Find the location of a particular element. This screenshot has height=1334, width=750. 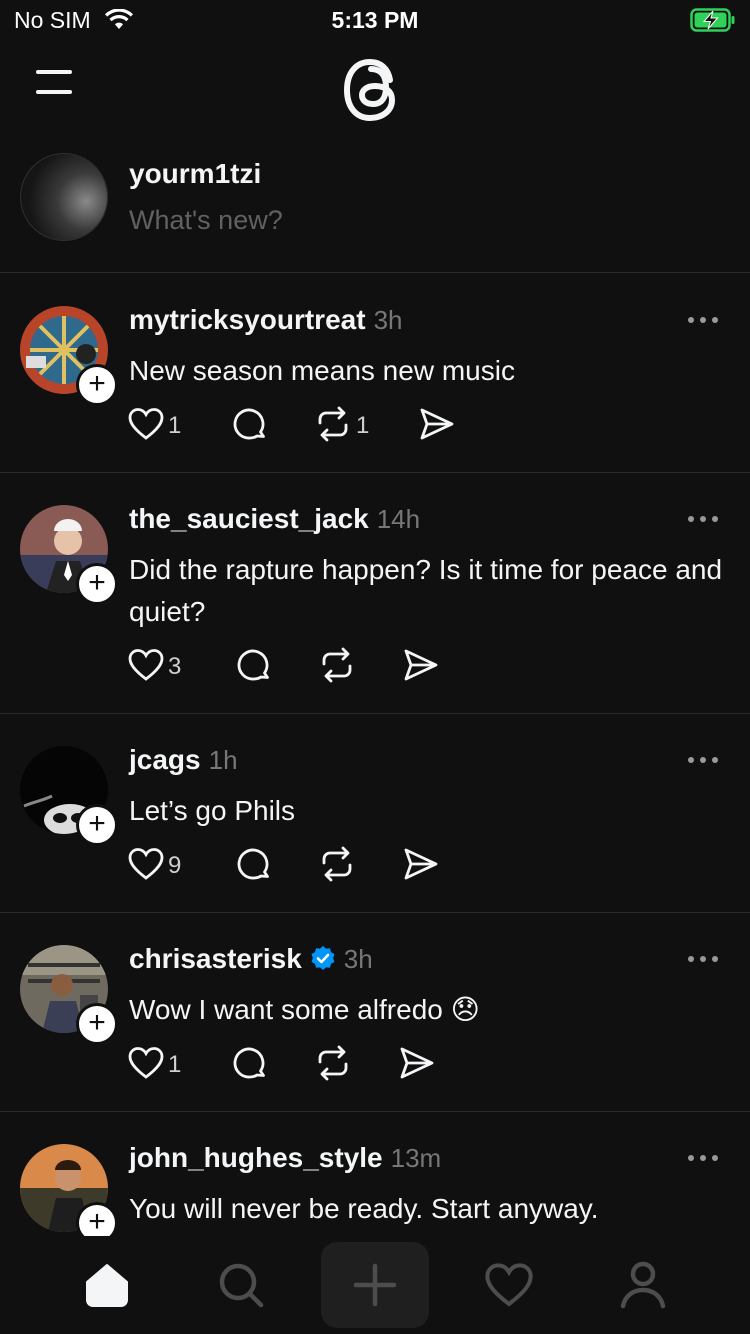

post-author: john_hughes_style 13m is located at coordinates (285, 1158).